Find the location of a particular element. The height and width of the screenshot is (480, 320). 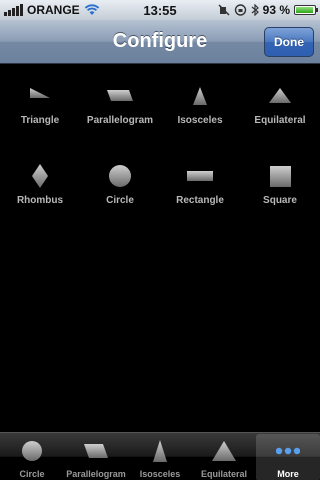

shape-item-square: Square is located at coordinates (280, 175).